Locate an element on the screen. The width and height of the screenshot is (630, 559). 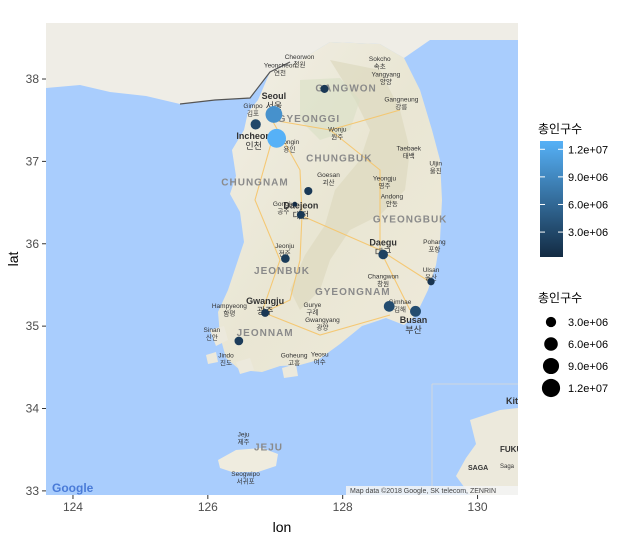
region-label: GYEONGBUK is located at coordinates (410, 219).